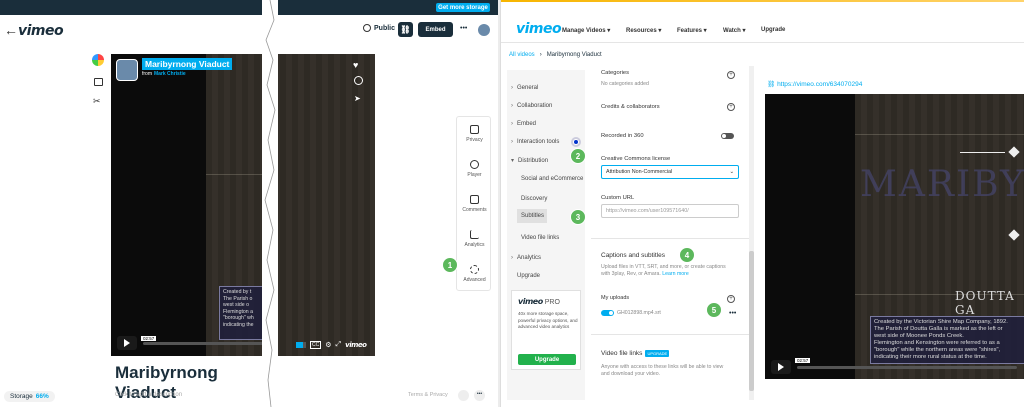  What do you see at coordinates (463, 395) in the screenshot?
I see `edit-icon` at bounding box center [463, 395].